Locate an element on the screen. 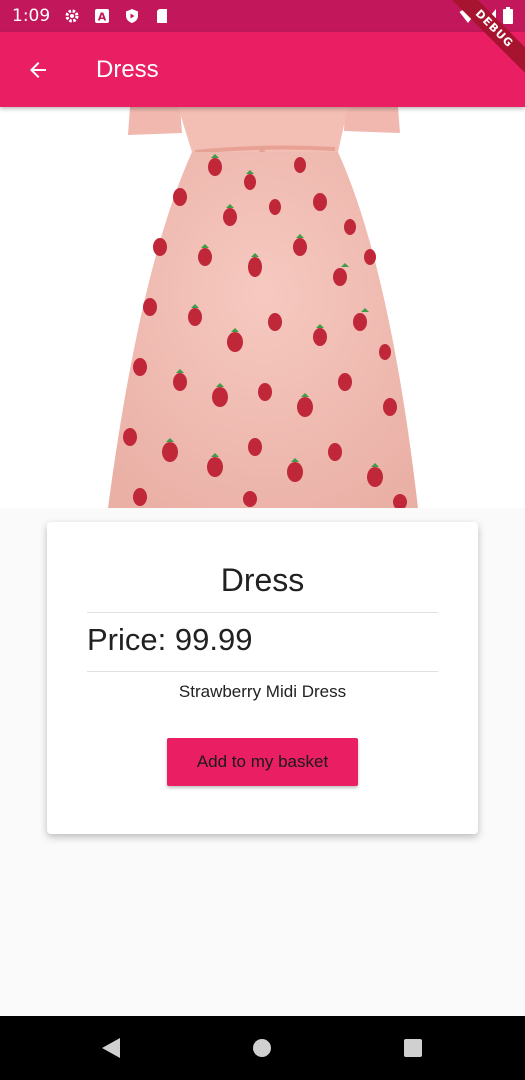 This screenshot has width=525, height=1080. recents-square-icon is located at coordinates (413, 1050).